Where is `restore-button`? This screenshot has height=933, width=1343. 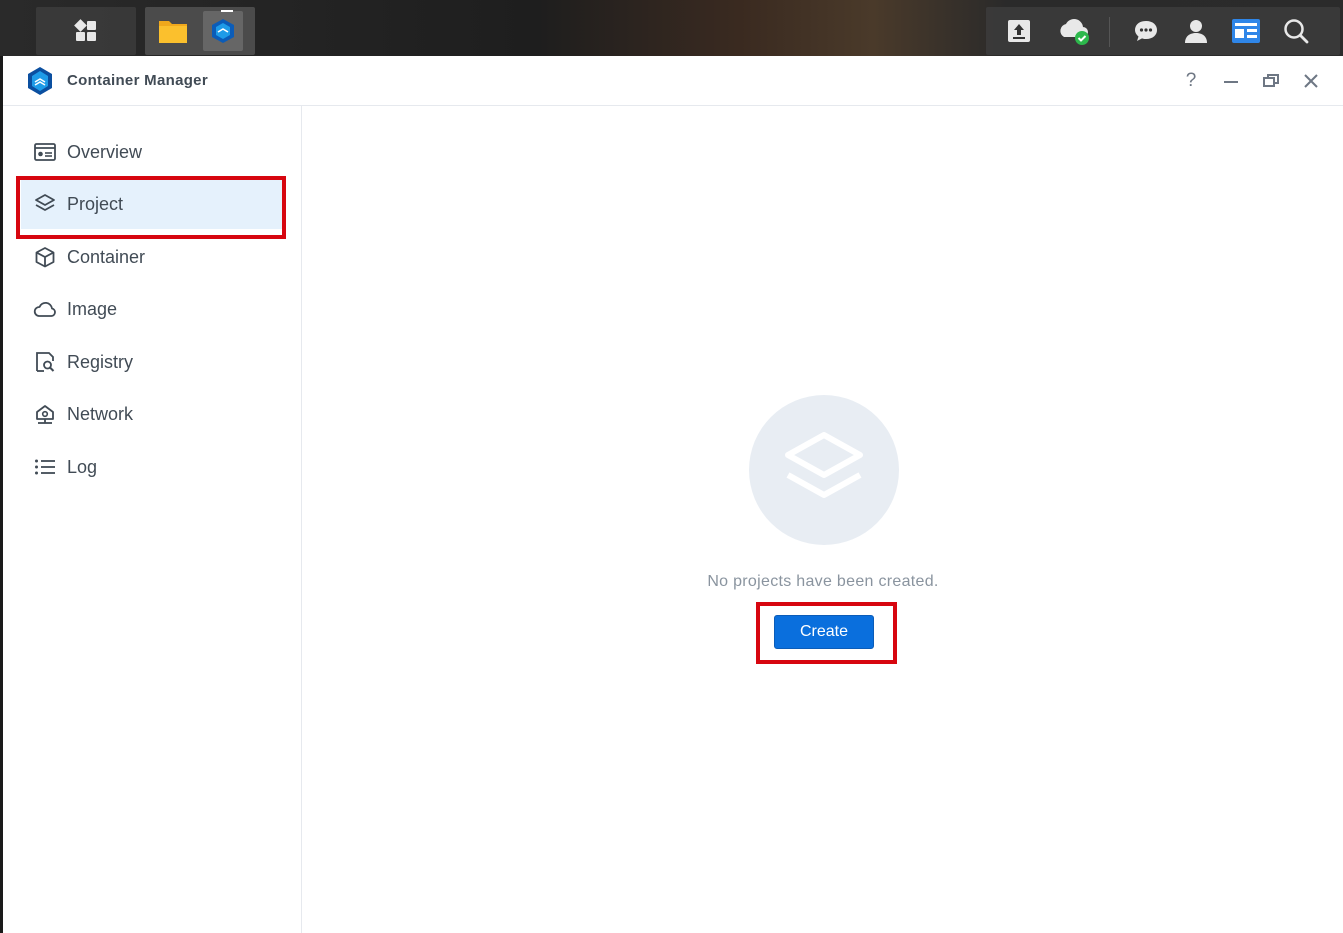 restore-button is located at coordinates (1271, 81).